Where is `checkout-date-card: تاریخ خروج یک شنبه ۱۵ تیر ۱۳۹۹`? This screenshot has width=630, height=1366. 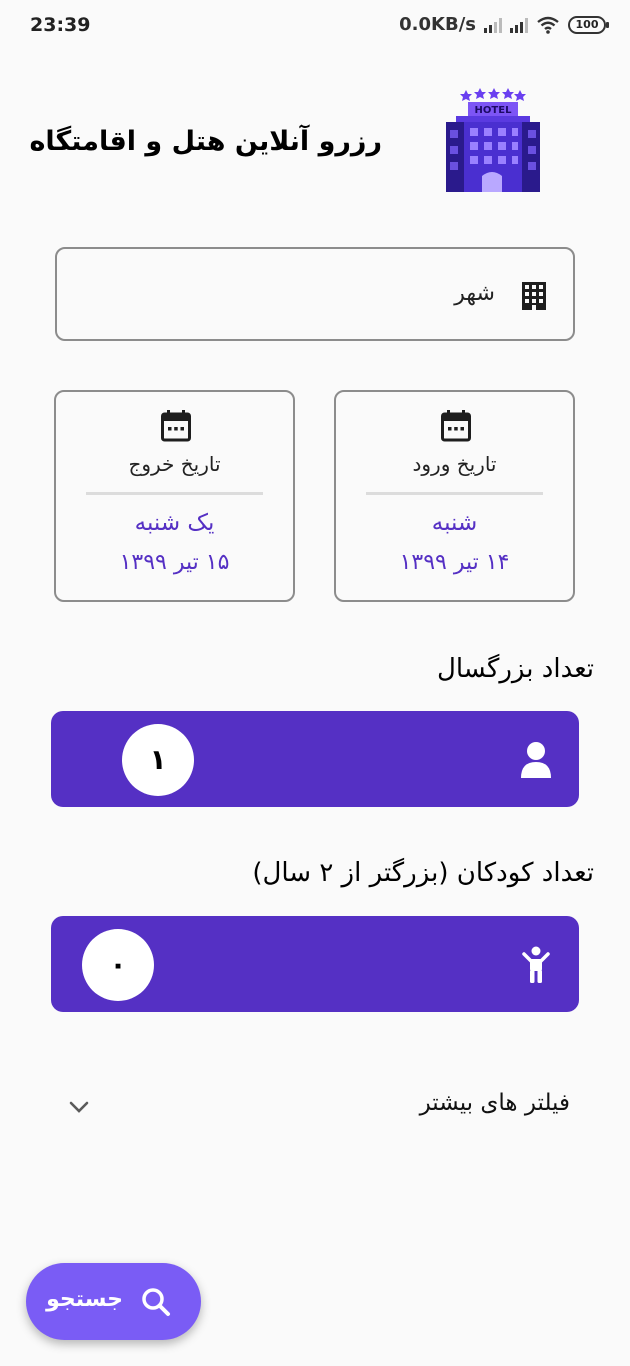
checkout-date-card: تاریخ خروج یک شنبه ۱۵ تیر ۱۳۹۹ is located at coordinates (174, 496).